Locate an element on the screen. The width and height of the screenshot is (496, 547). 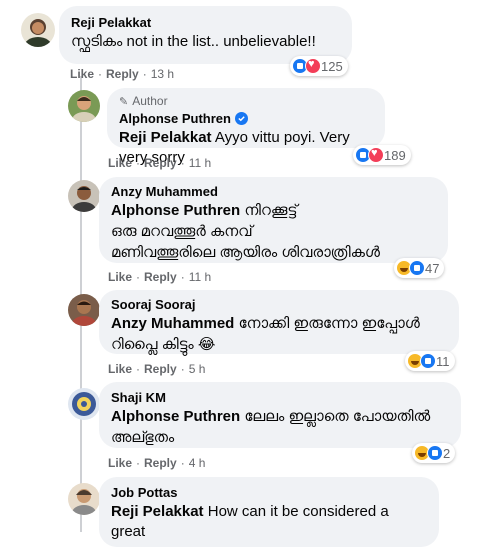
comment-text-line: മണിവത്തൂരിലെ ആയിരം ശിവരാത്രികൾ is located at coordinates (245, 252).